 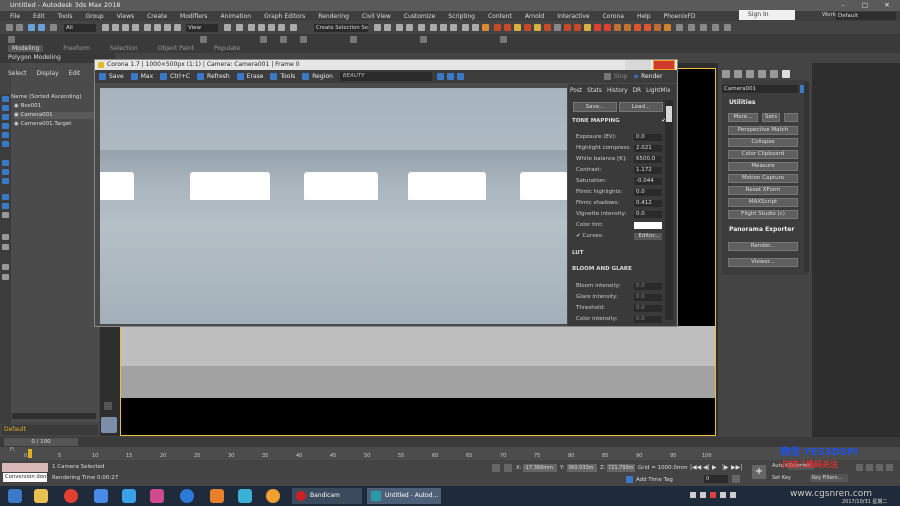 I want to click on spinner-snap-icon, so click(x=281, y=27).